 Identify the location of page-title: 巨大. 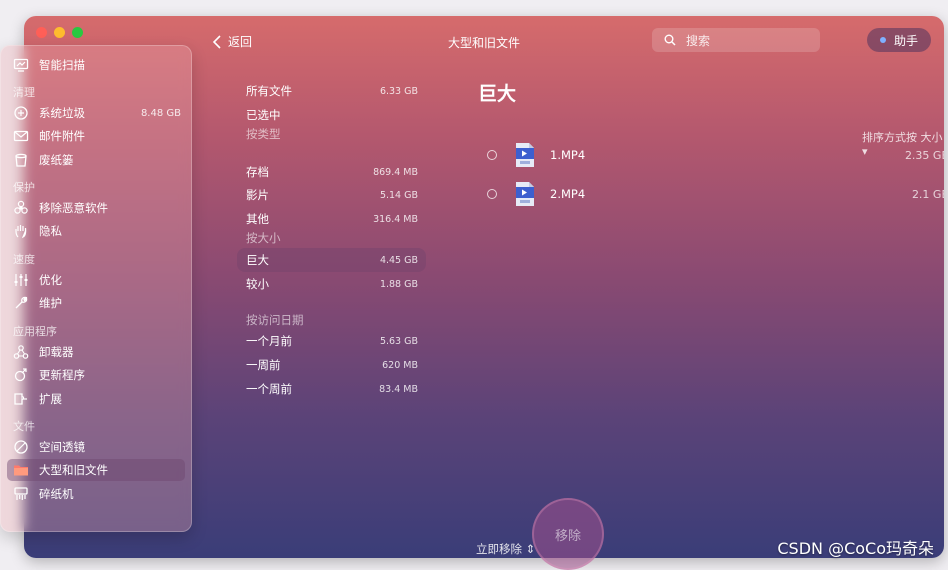
(497, 94).